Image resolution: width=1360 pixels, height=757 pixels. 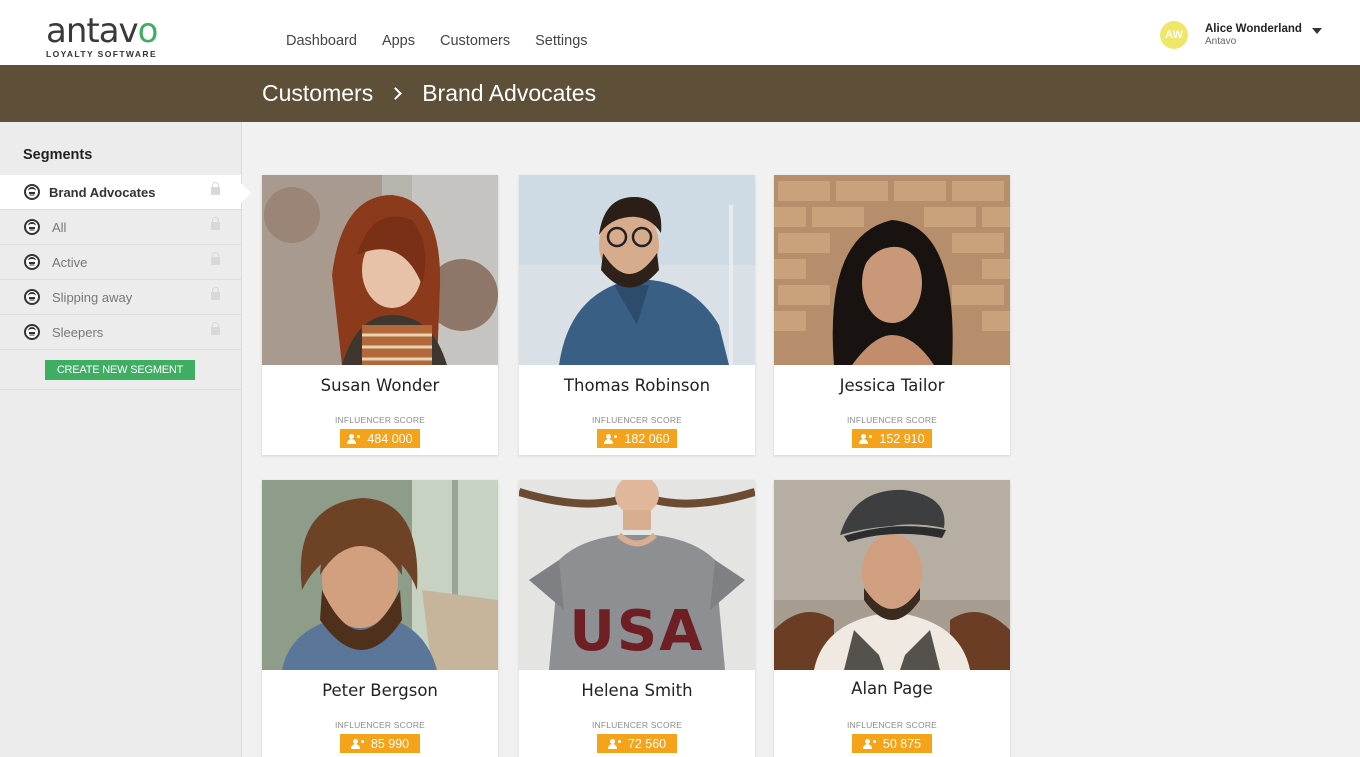 I want to click on main-nav: Dashboard Apps Customers Settings, so click(x=449, y=41).